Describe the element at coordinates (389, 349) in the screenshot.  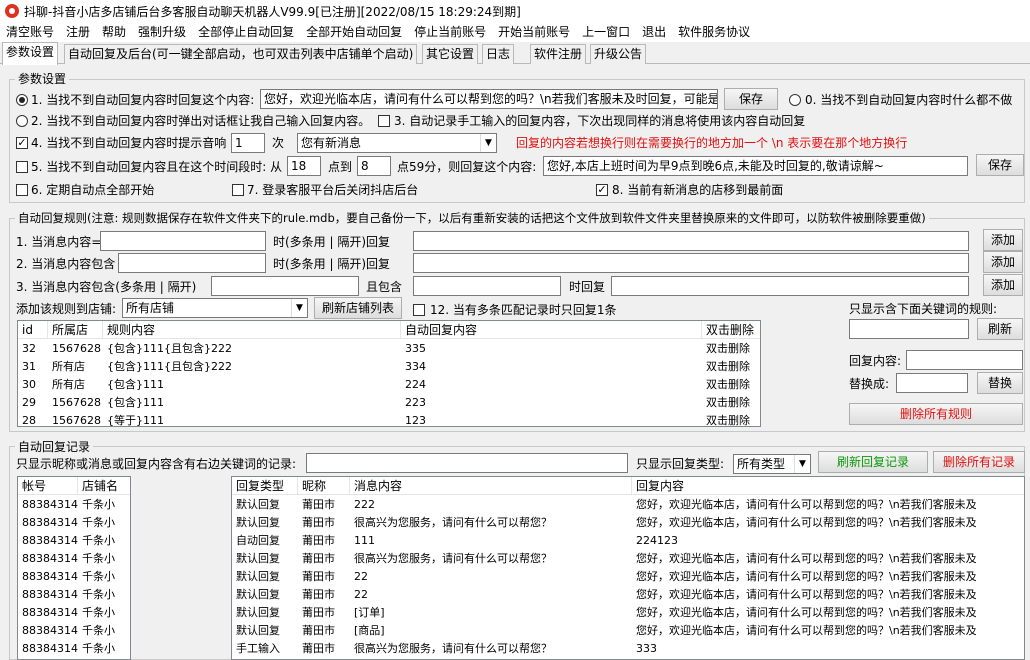
I see `table-row: 32 1567628 {包含}111{且包含}222 335 双击删除` at that location.